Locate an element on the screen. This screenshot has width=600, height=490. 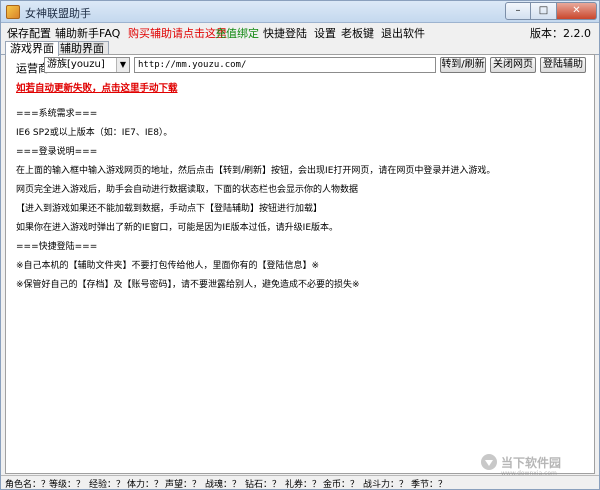
status-season: 季节：？ is located at coordinates (429, 485).